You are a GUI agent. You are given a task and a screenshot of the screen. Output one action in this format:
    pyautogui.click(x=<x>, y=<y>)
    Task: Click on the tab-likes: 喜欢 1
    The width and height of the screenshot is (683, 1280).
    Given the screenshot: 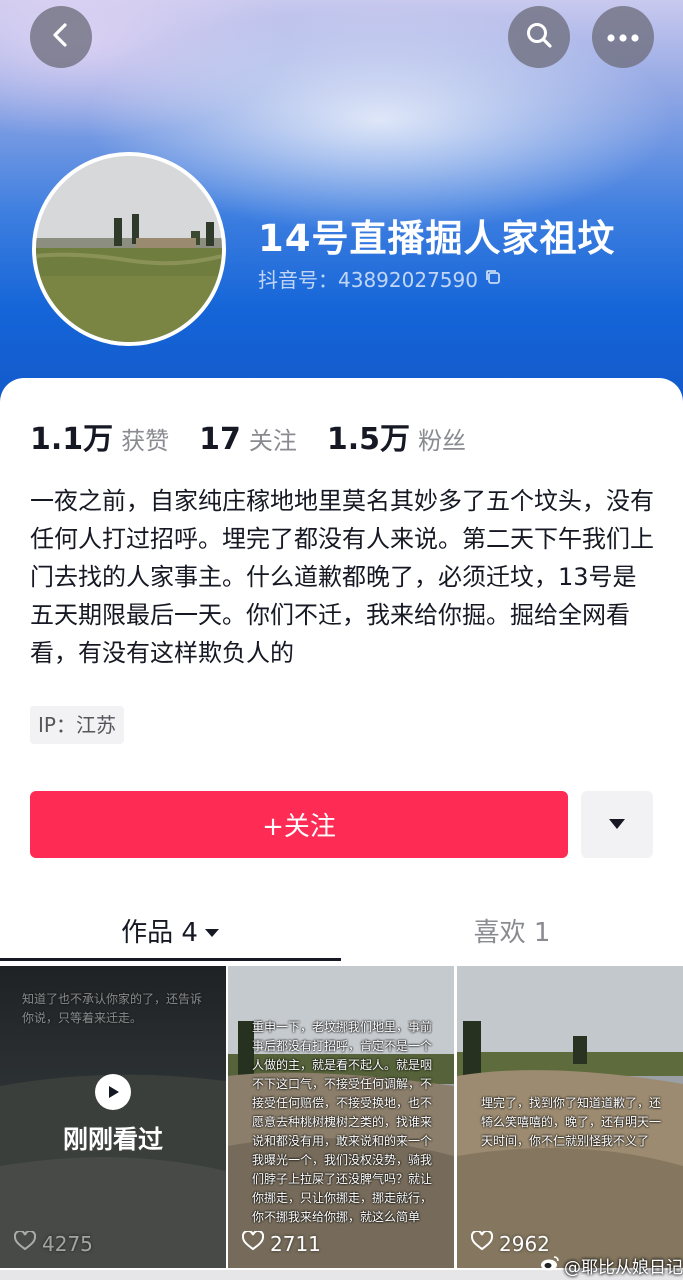 What is the action you would take?
    pyautogui.click(x=512, y=930)
    